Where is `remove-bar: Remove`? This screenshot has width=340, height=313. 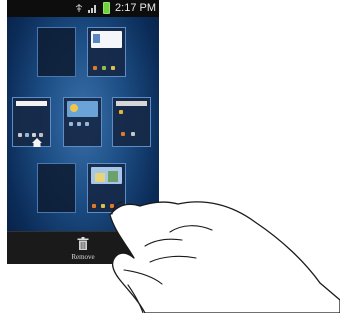 remove-bar: Remove is located at coordinates (83, 247).